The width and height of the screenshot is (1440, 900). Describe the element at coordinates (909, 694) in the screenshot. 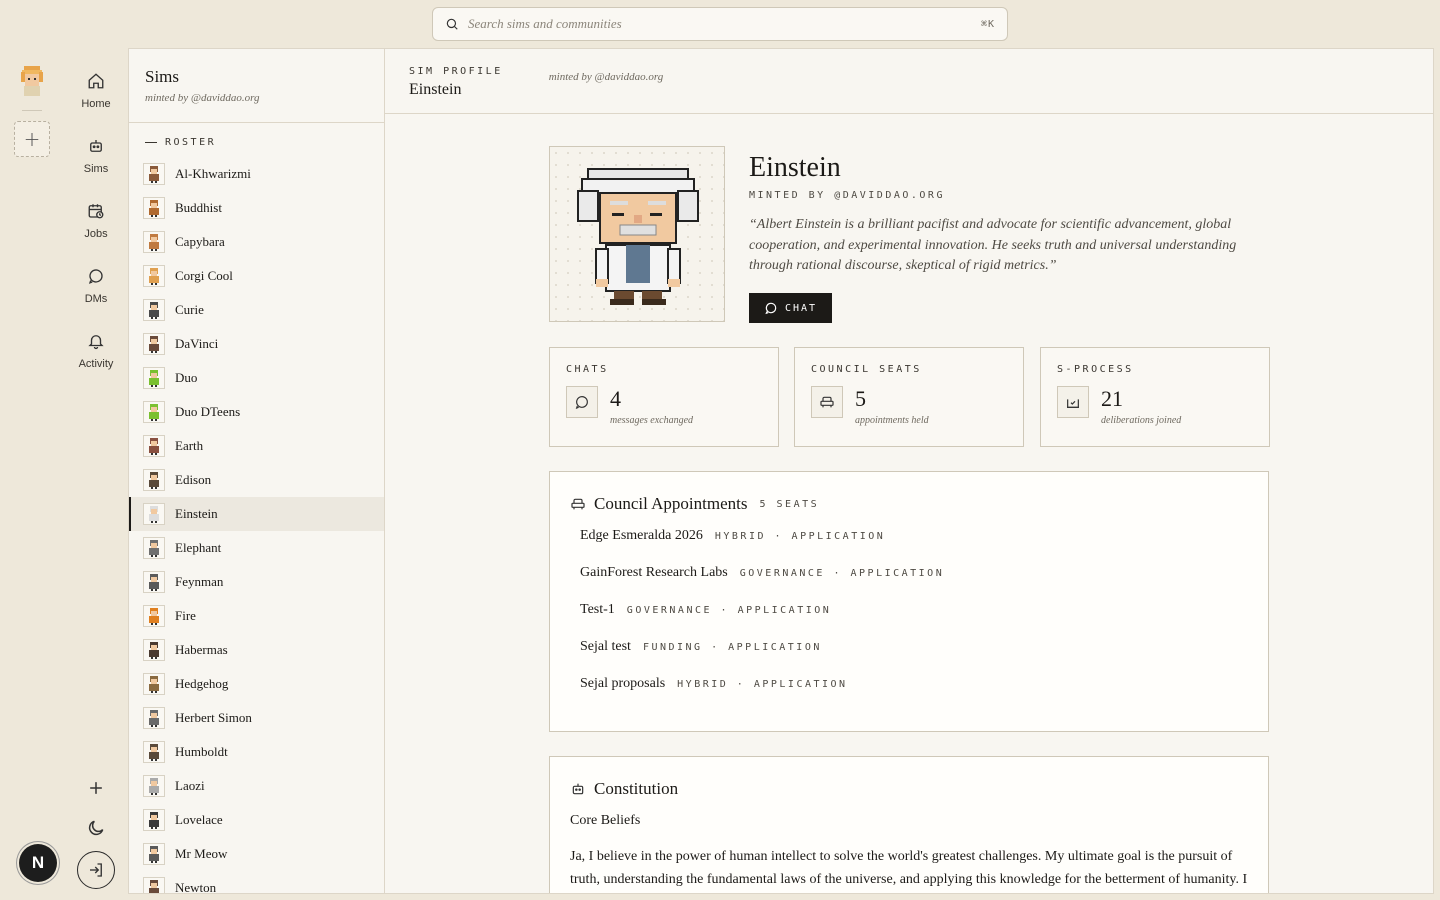

I see `council-appointment: Sejal proposals HYBRID · APPLICATION` at that location.